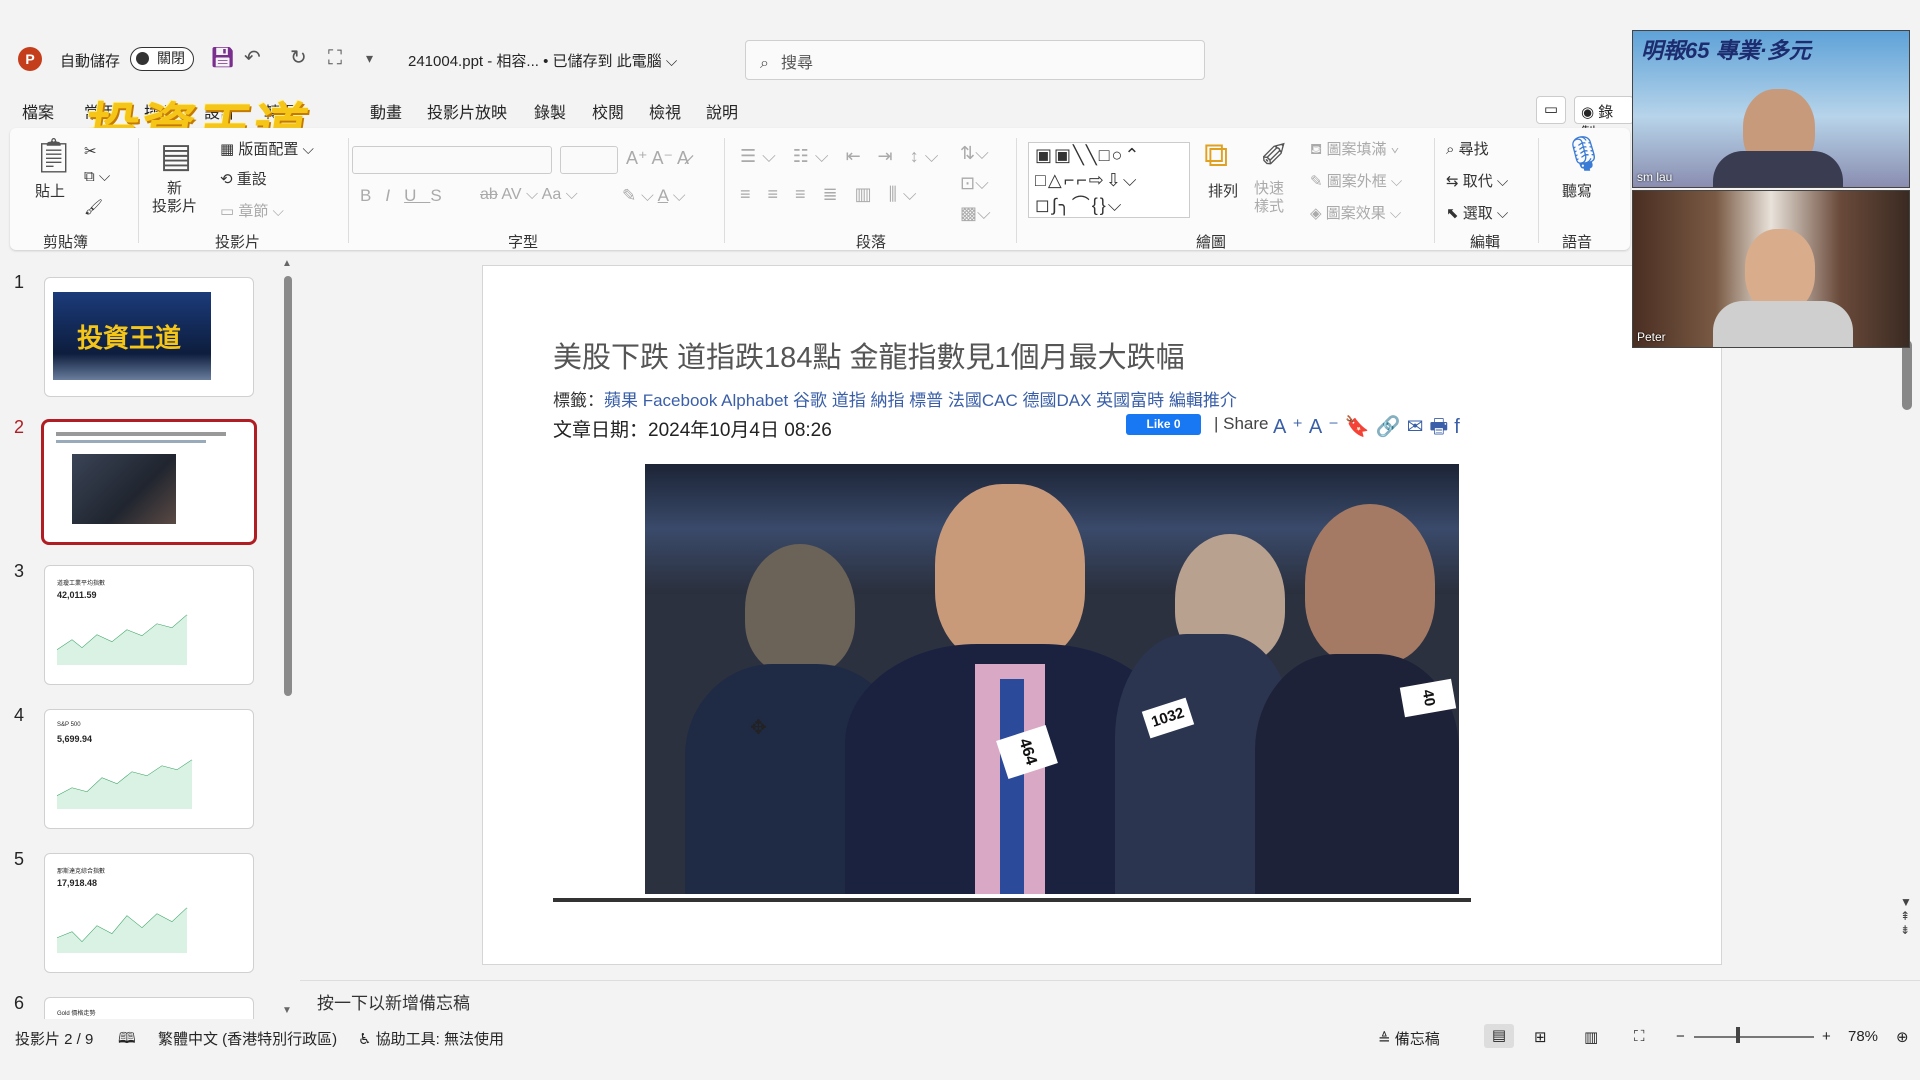 The width and height of the screenshot is (1920, 1080). I want to click on editing-group-label: 編輯, so click(1485, 242).